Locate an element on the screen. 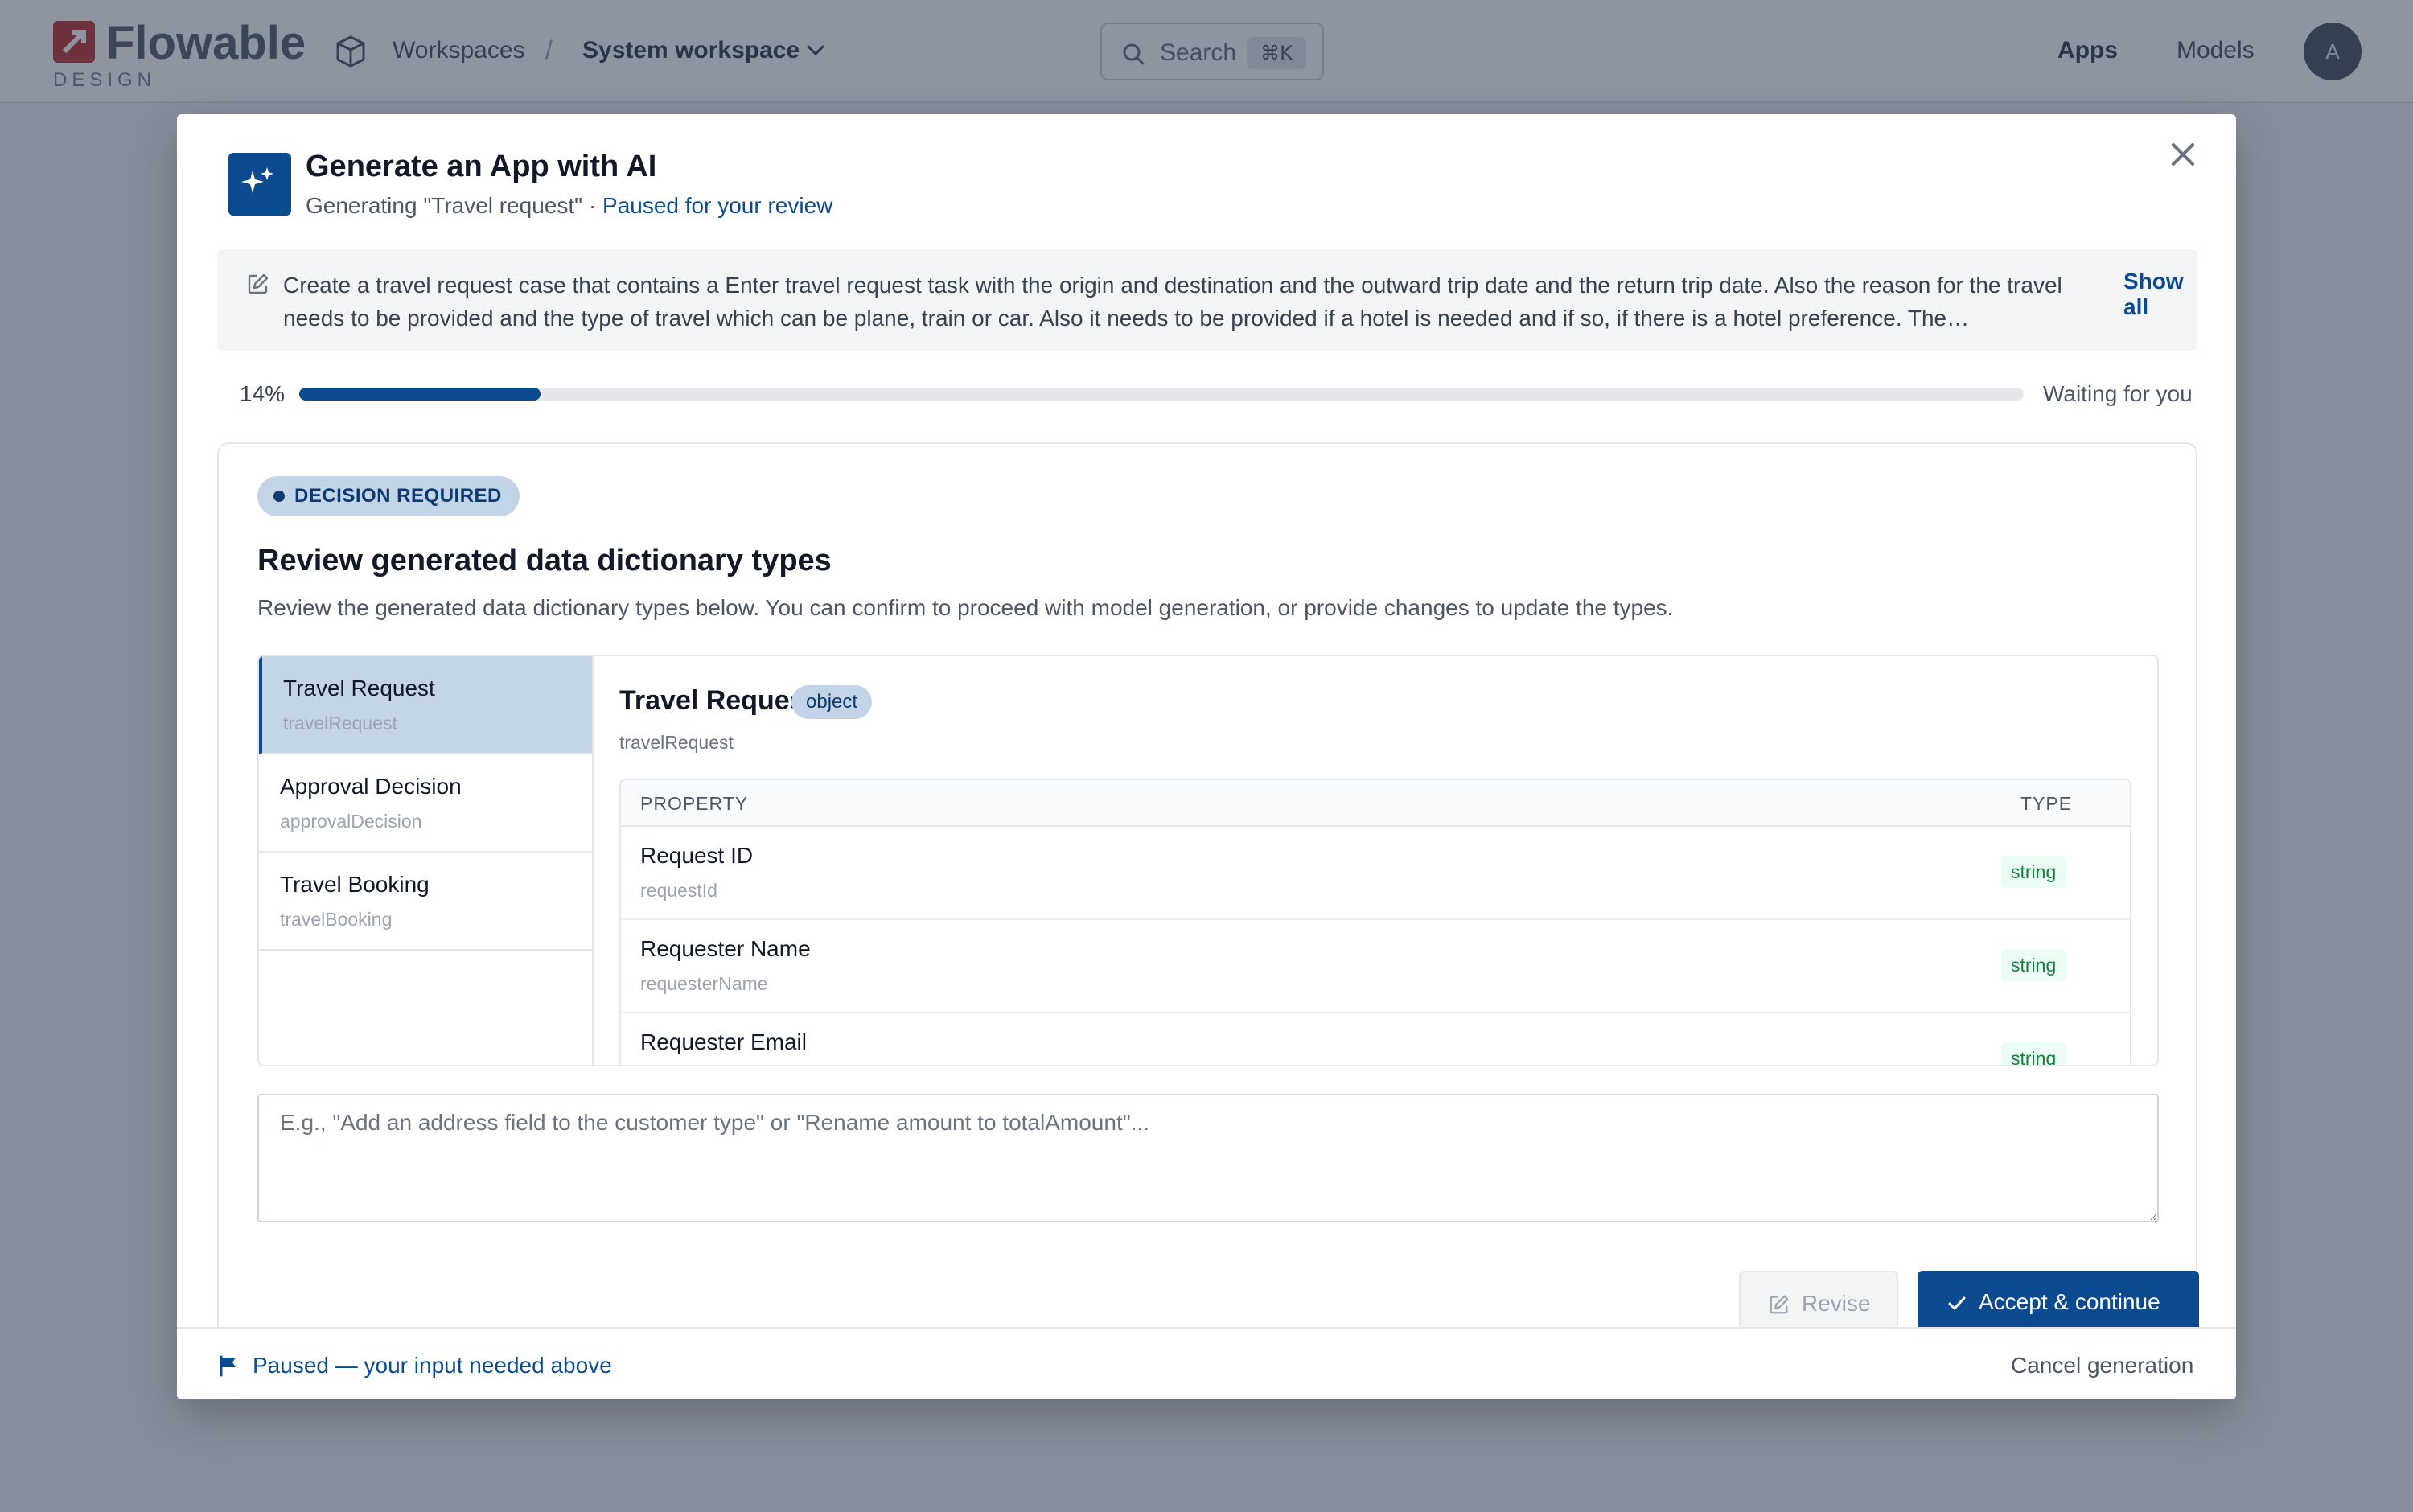  progress-bar is located at coordinates (1161, 395).